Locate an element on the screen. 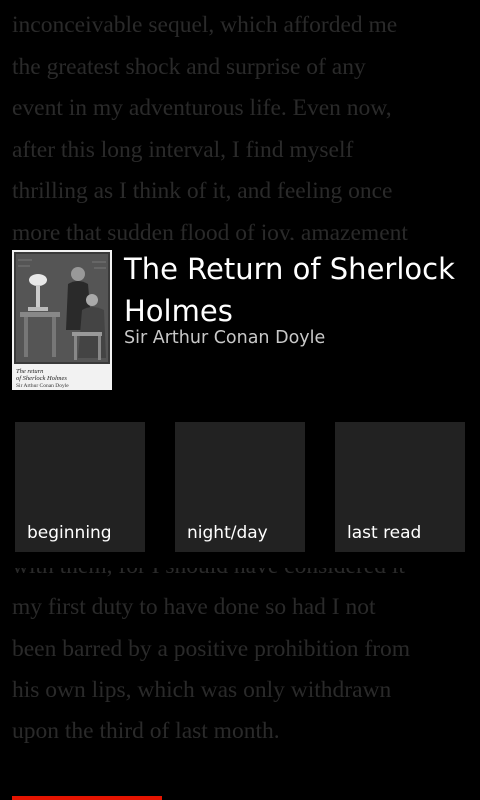 The image size is (480, 800). cover-caption-line: The return is located at coordinates (29, 371).